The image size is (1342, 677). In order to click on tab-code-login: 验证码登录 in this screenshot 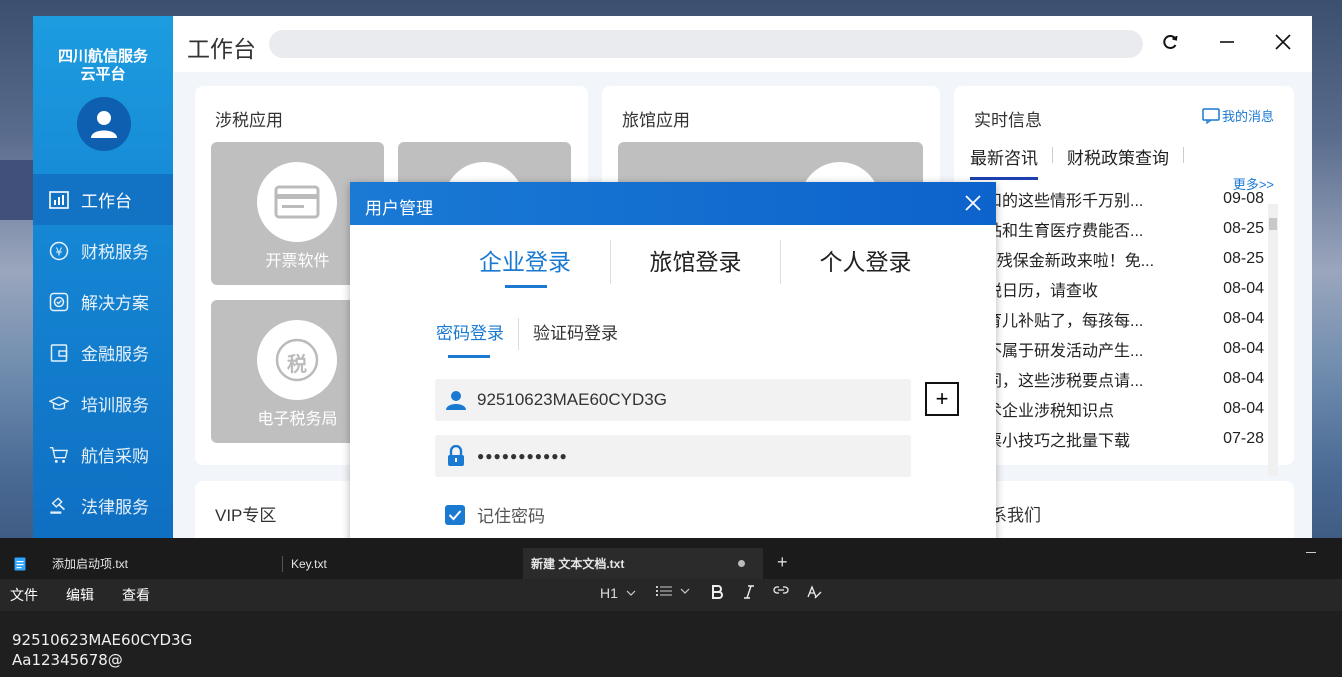, I will do `click(582, 334)`.